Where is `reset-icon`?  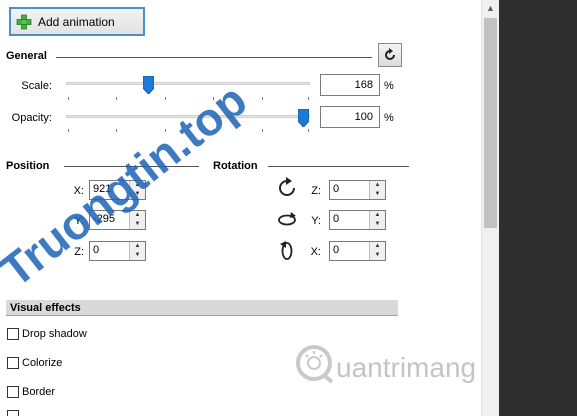
reset-icon is located at coordinates (390, 54).